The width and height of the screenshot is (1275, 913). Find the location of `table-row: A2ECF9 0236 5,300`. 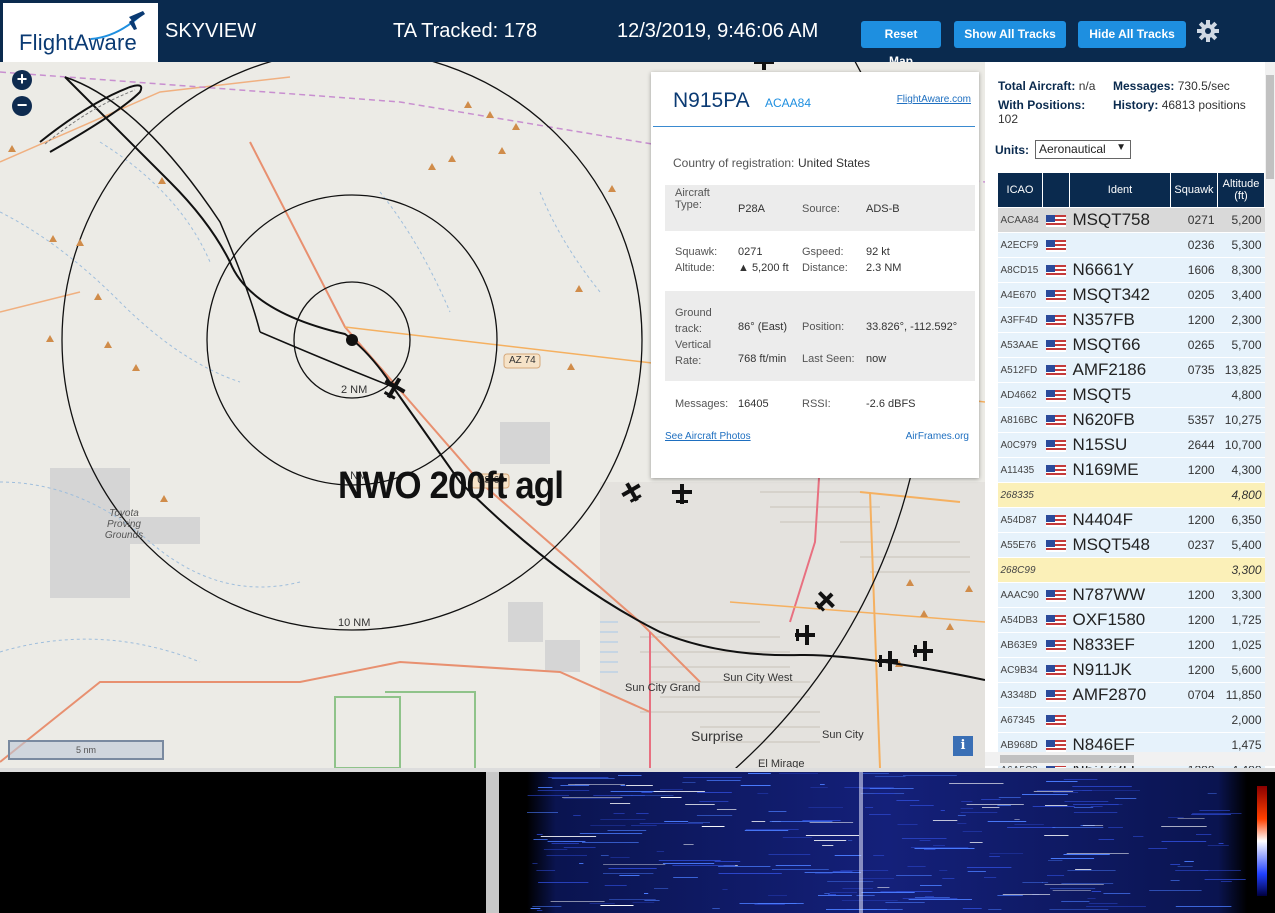

table-row: A2ECF9 0236 5,300 is located at coordinates (1131, 245).